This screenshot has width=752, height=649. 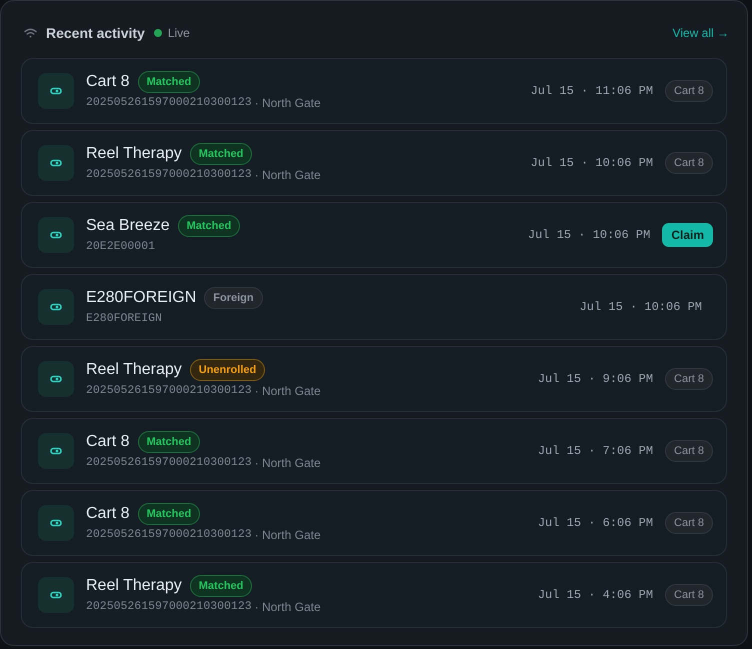 I want to click on timestamp: Jul 15 · 9:06 PM, so click(x=596, y=379).